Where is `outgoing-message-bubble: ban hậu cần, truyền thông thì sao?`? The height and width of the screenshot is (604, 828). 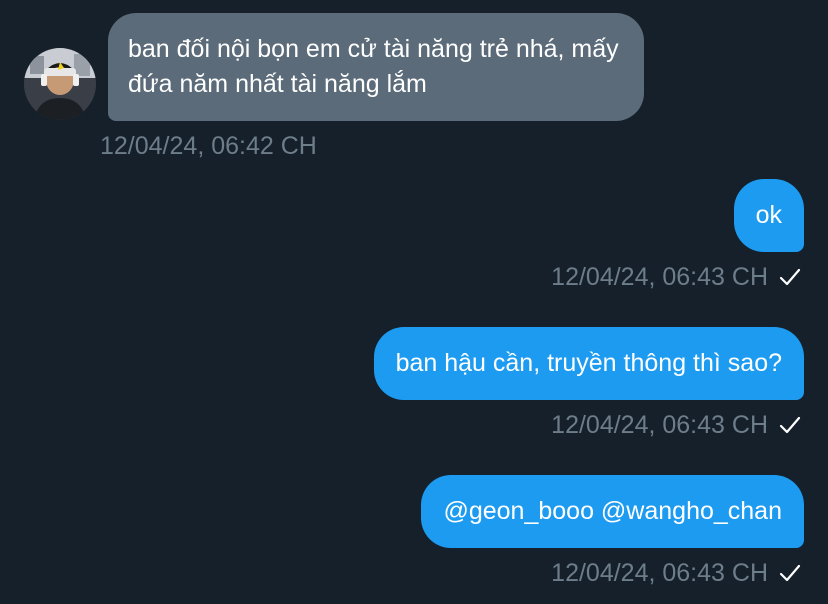
outgoing-message-bubble: ban hậu cần, truyền thông thì sao? is located at coordinates (588, 363).